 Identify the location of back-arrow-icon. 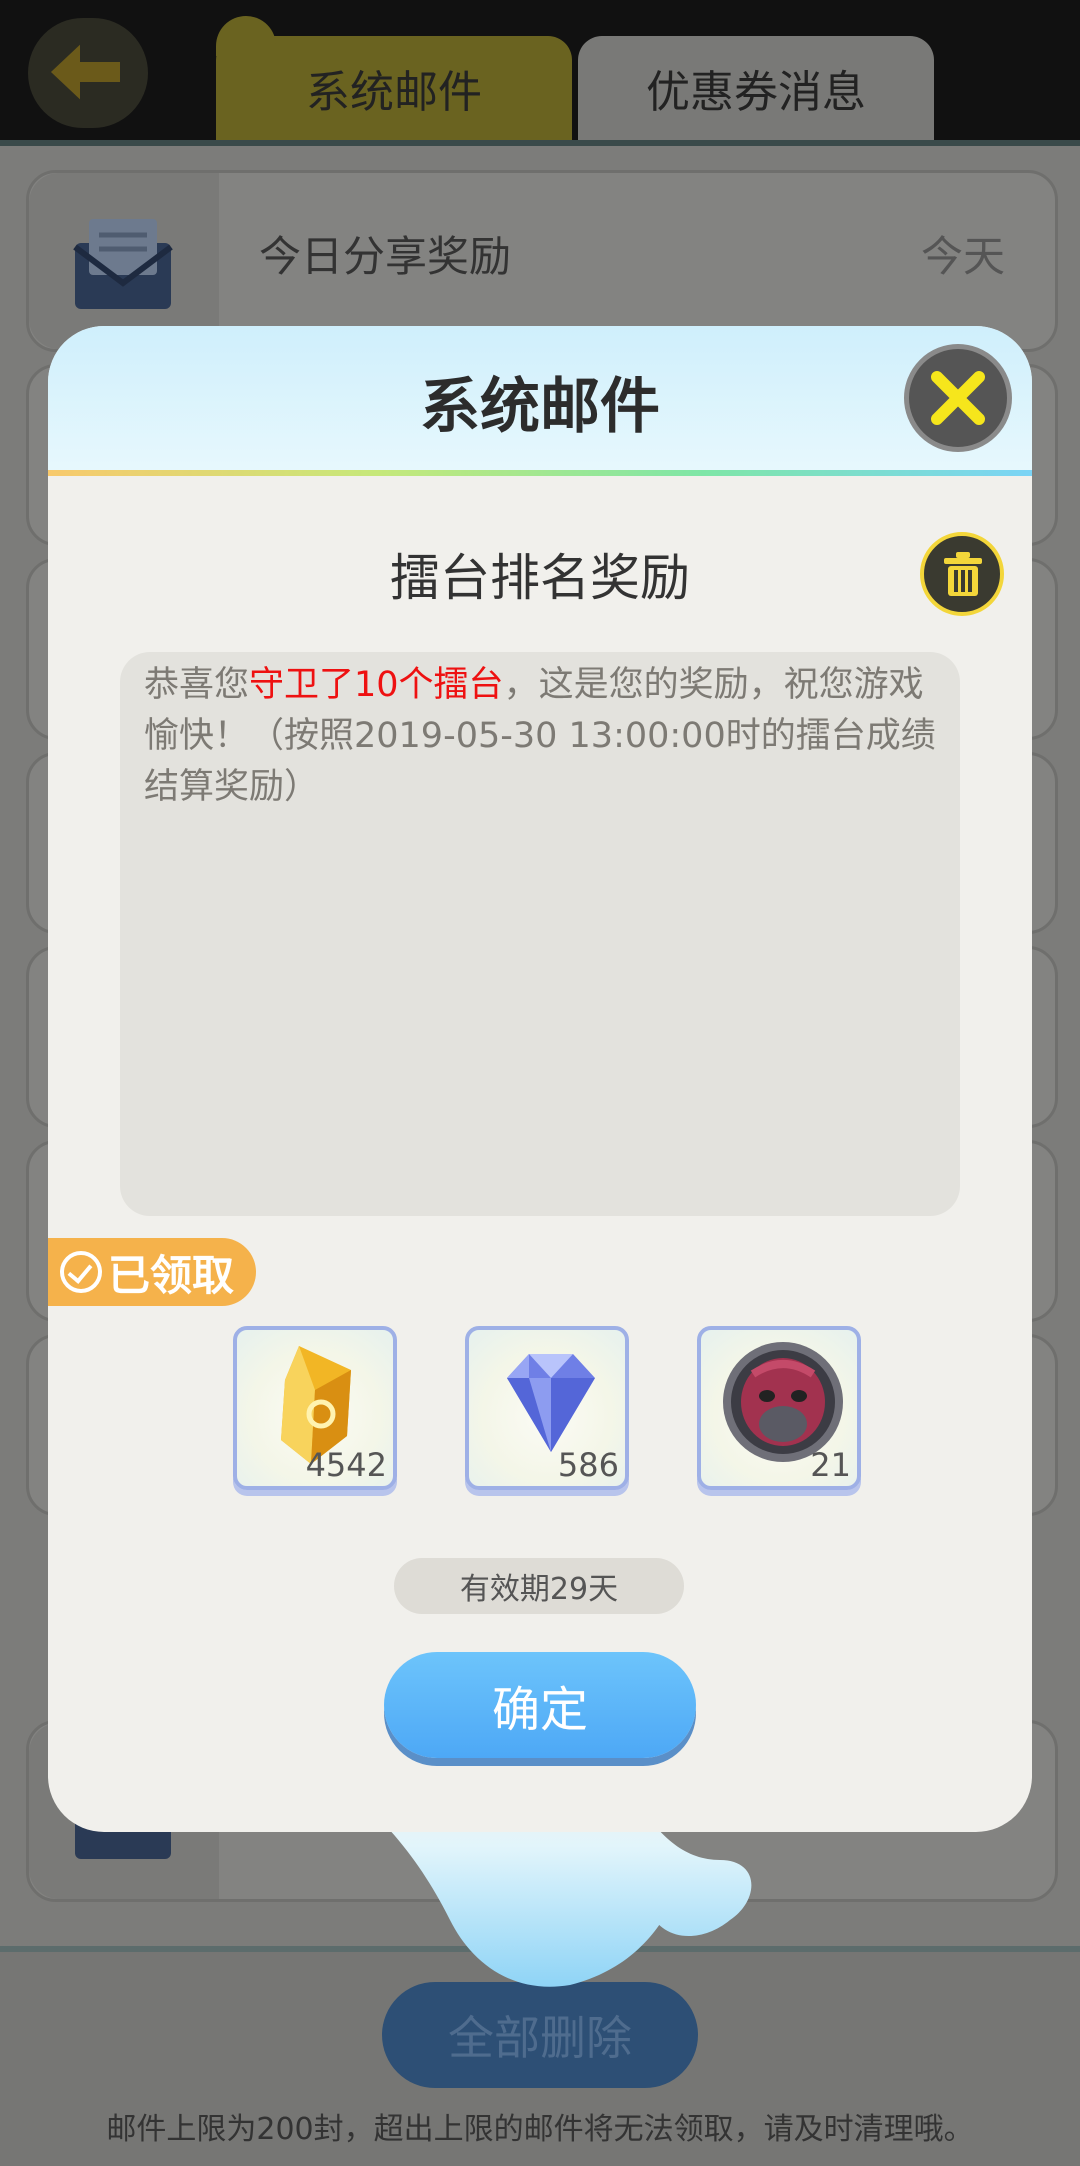
(84, 72).